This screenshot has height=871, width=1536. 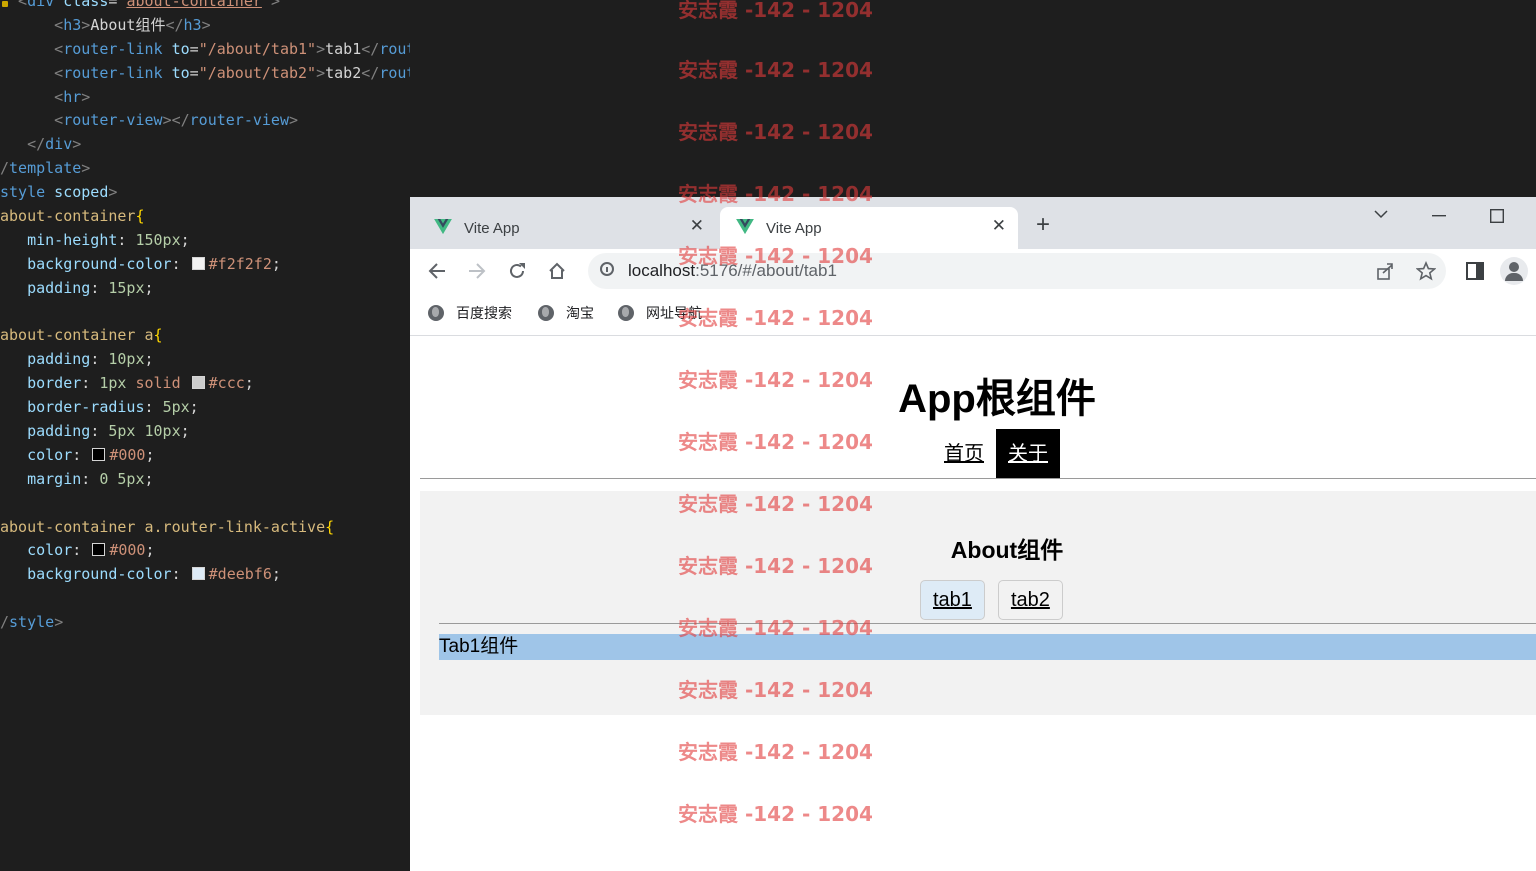 I want to click on code-token: div, so click(x=59, y=144).